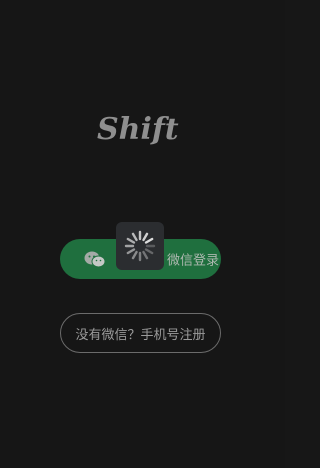  I want to click on shift-logo: Shift, so click(138, 129).